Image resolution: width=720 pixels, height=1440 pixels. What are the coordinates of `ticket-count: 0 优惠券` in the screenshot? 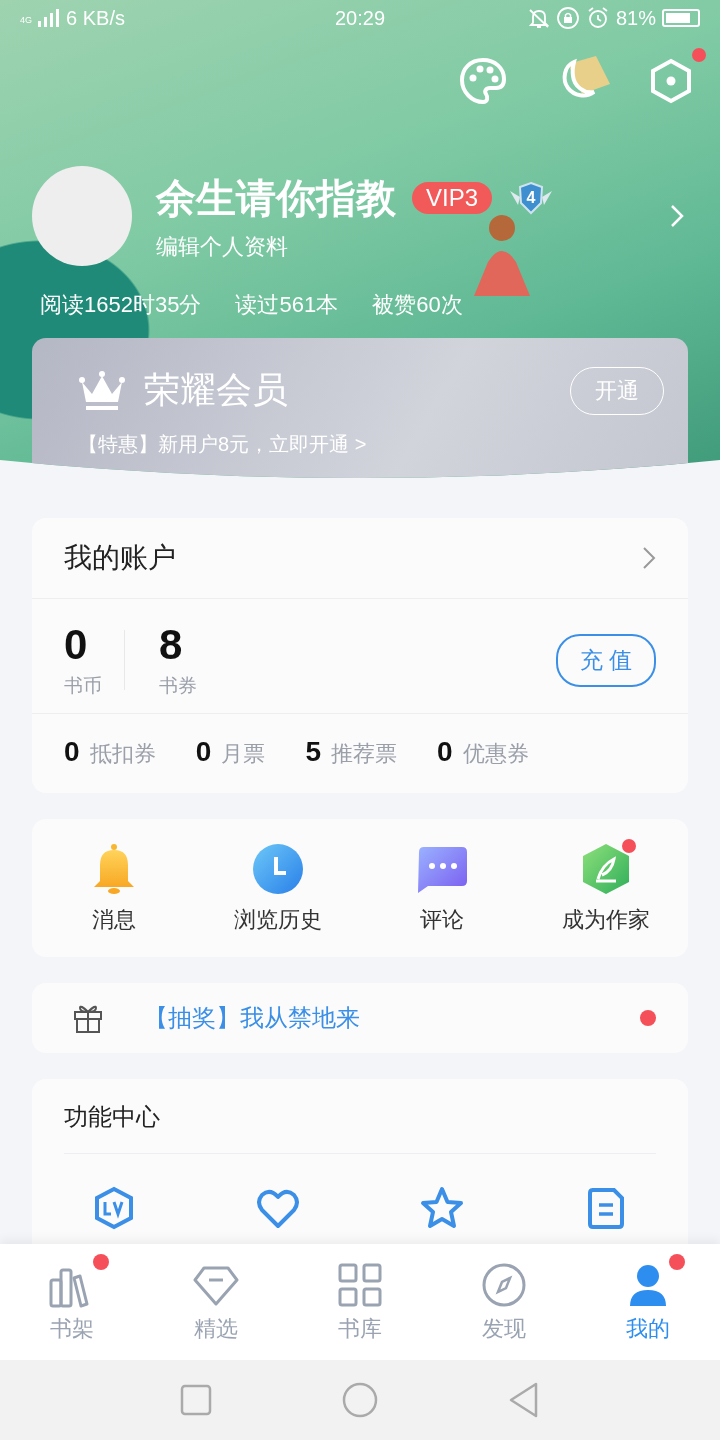 It's located at (483, 752).